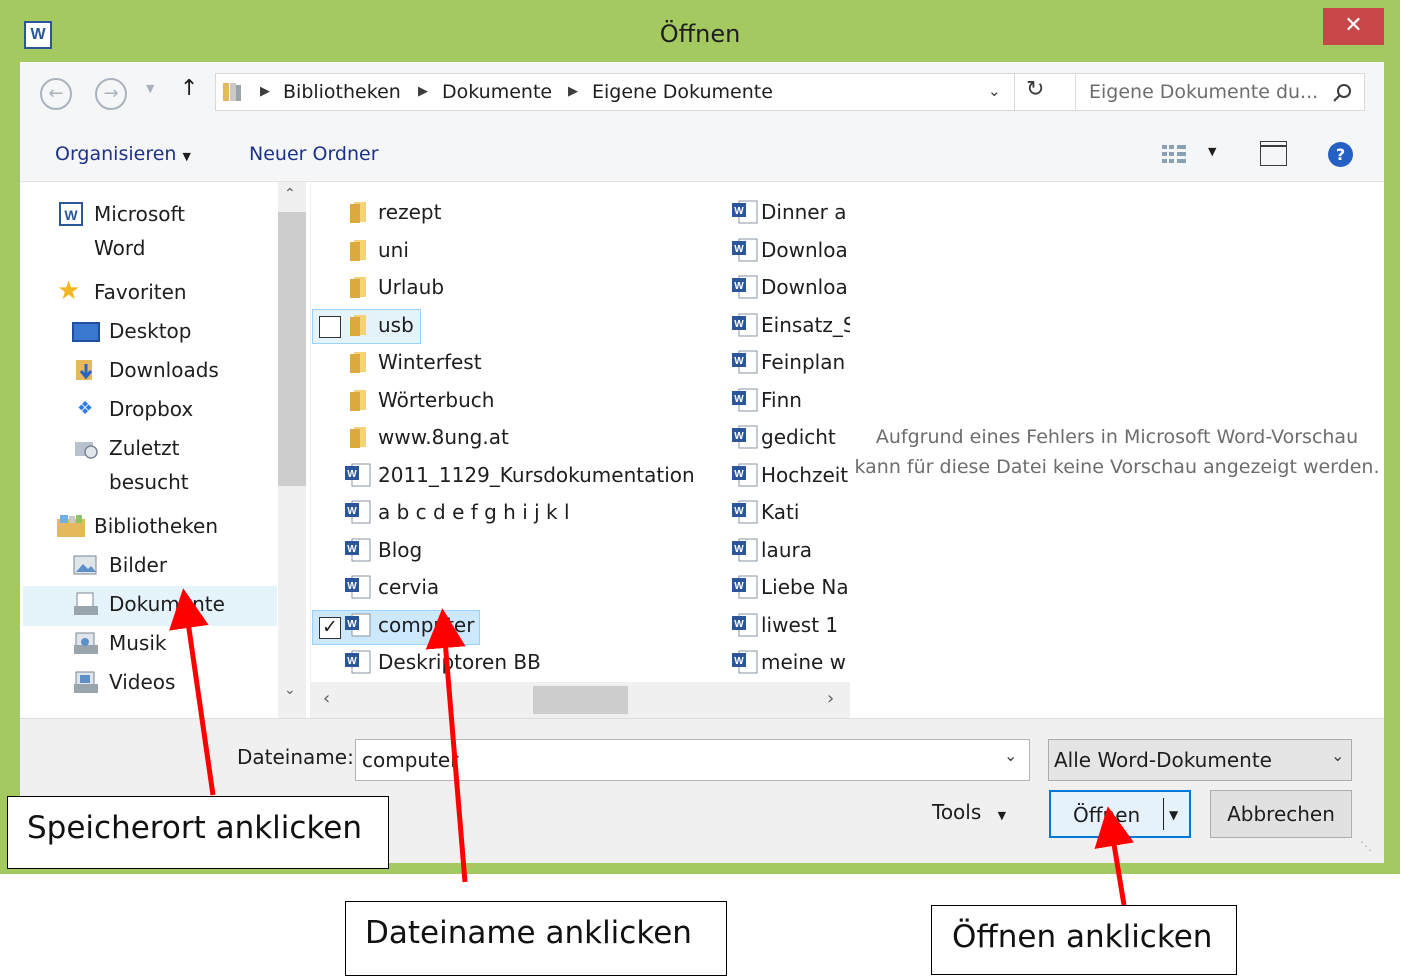  I want to click on callout-dateiname: Dateiname anklicken, so click(536, 938).